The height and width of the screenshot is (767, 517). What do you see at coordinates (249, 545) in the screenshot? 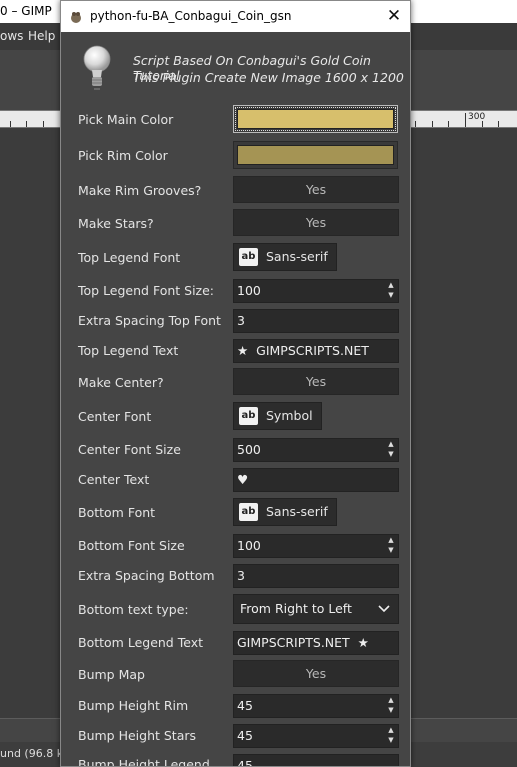
I see `bottom-font-size-value: 100` at bounding box center [249, 545].